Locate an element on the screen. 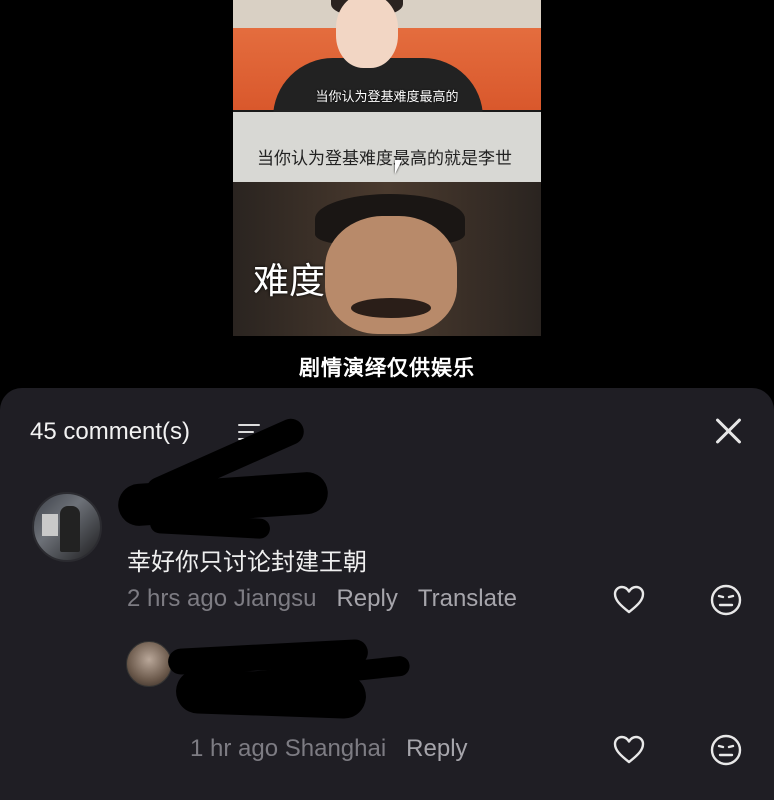 The image size is (774, 800). video-subtitle: 当你认为登基难度最高的 is located at coordinates (387, 97).